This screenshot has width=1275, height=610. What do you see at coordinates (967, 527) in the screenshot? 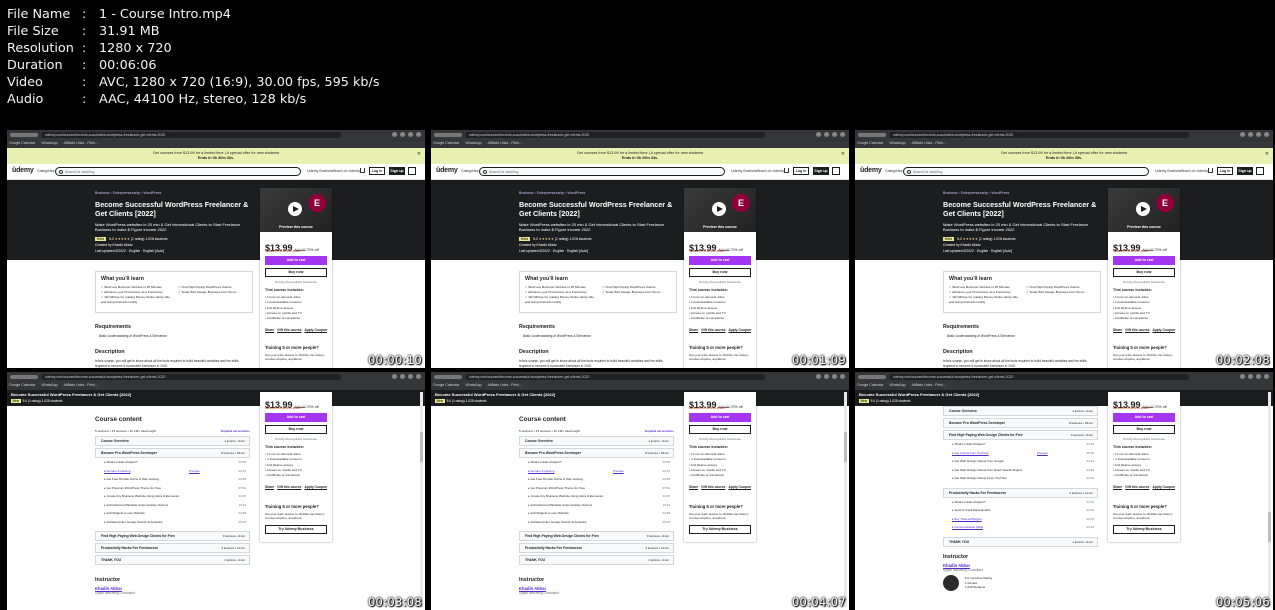
I see `lecture-item: Communication Skills` at bounding box center [967, 527].